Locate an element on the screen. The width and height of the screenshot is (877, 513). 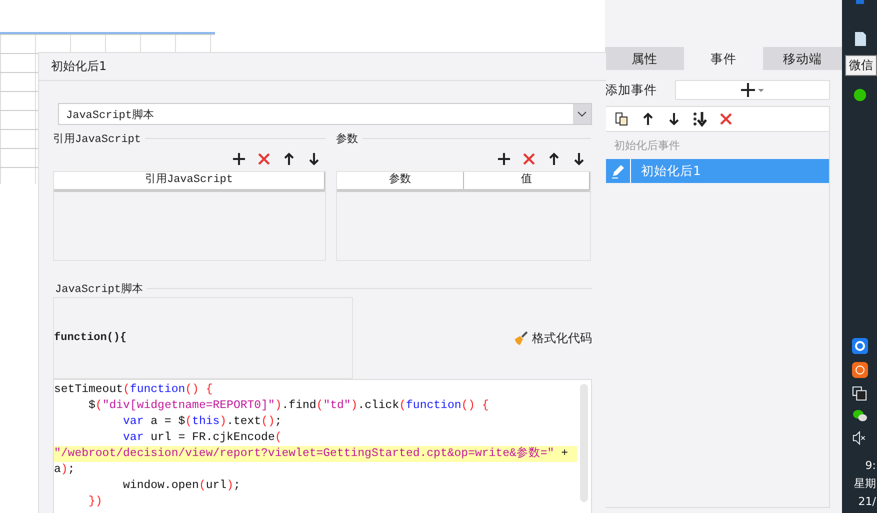
code-line: window.open(url); is located at coordinates (182, 486).